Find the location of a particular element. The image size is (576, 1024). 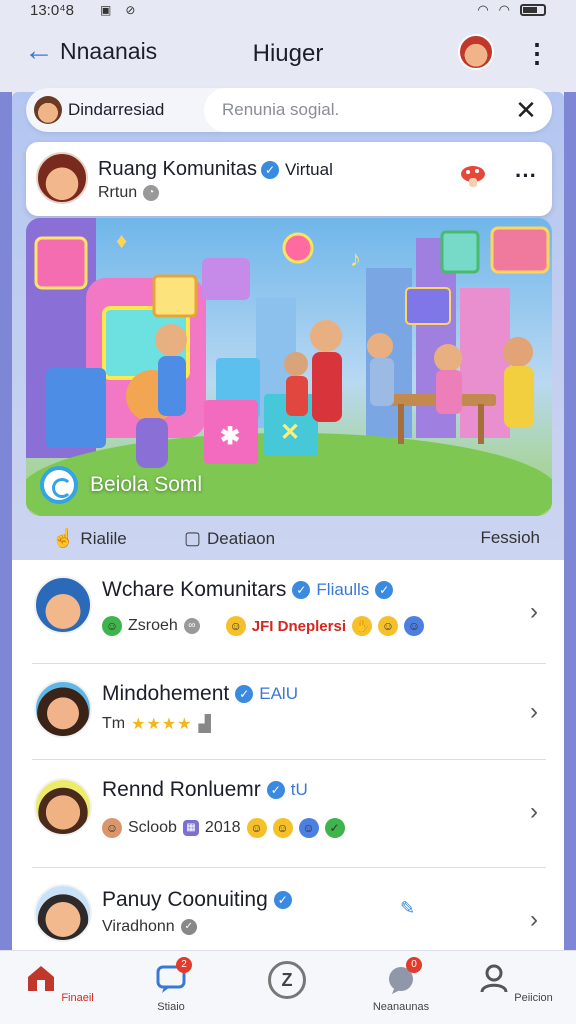

like-button: ☝ Rialile is located at coordinates (89, 538).